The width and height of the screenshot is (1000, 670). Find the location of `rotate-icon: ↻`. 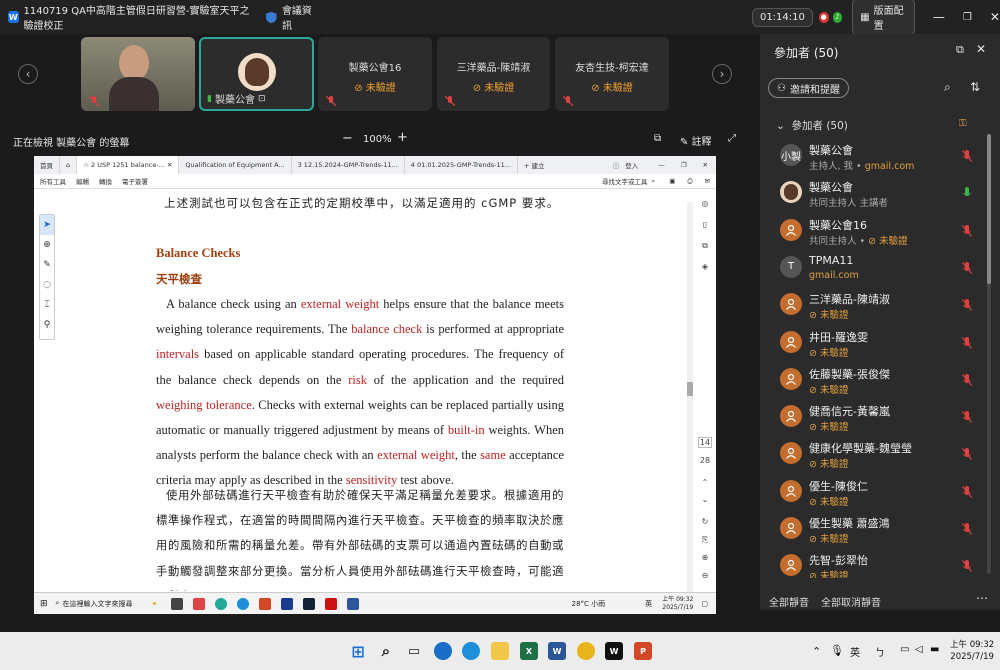

rotate-icon: ↻ is located at coordinates (705, 521).